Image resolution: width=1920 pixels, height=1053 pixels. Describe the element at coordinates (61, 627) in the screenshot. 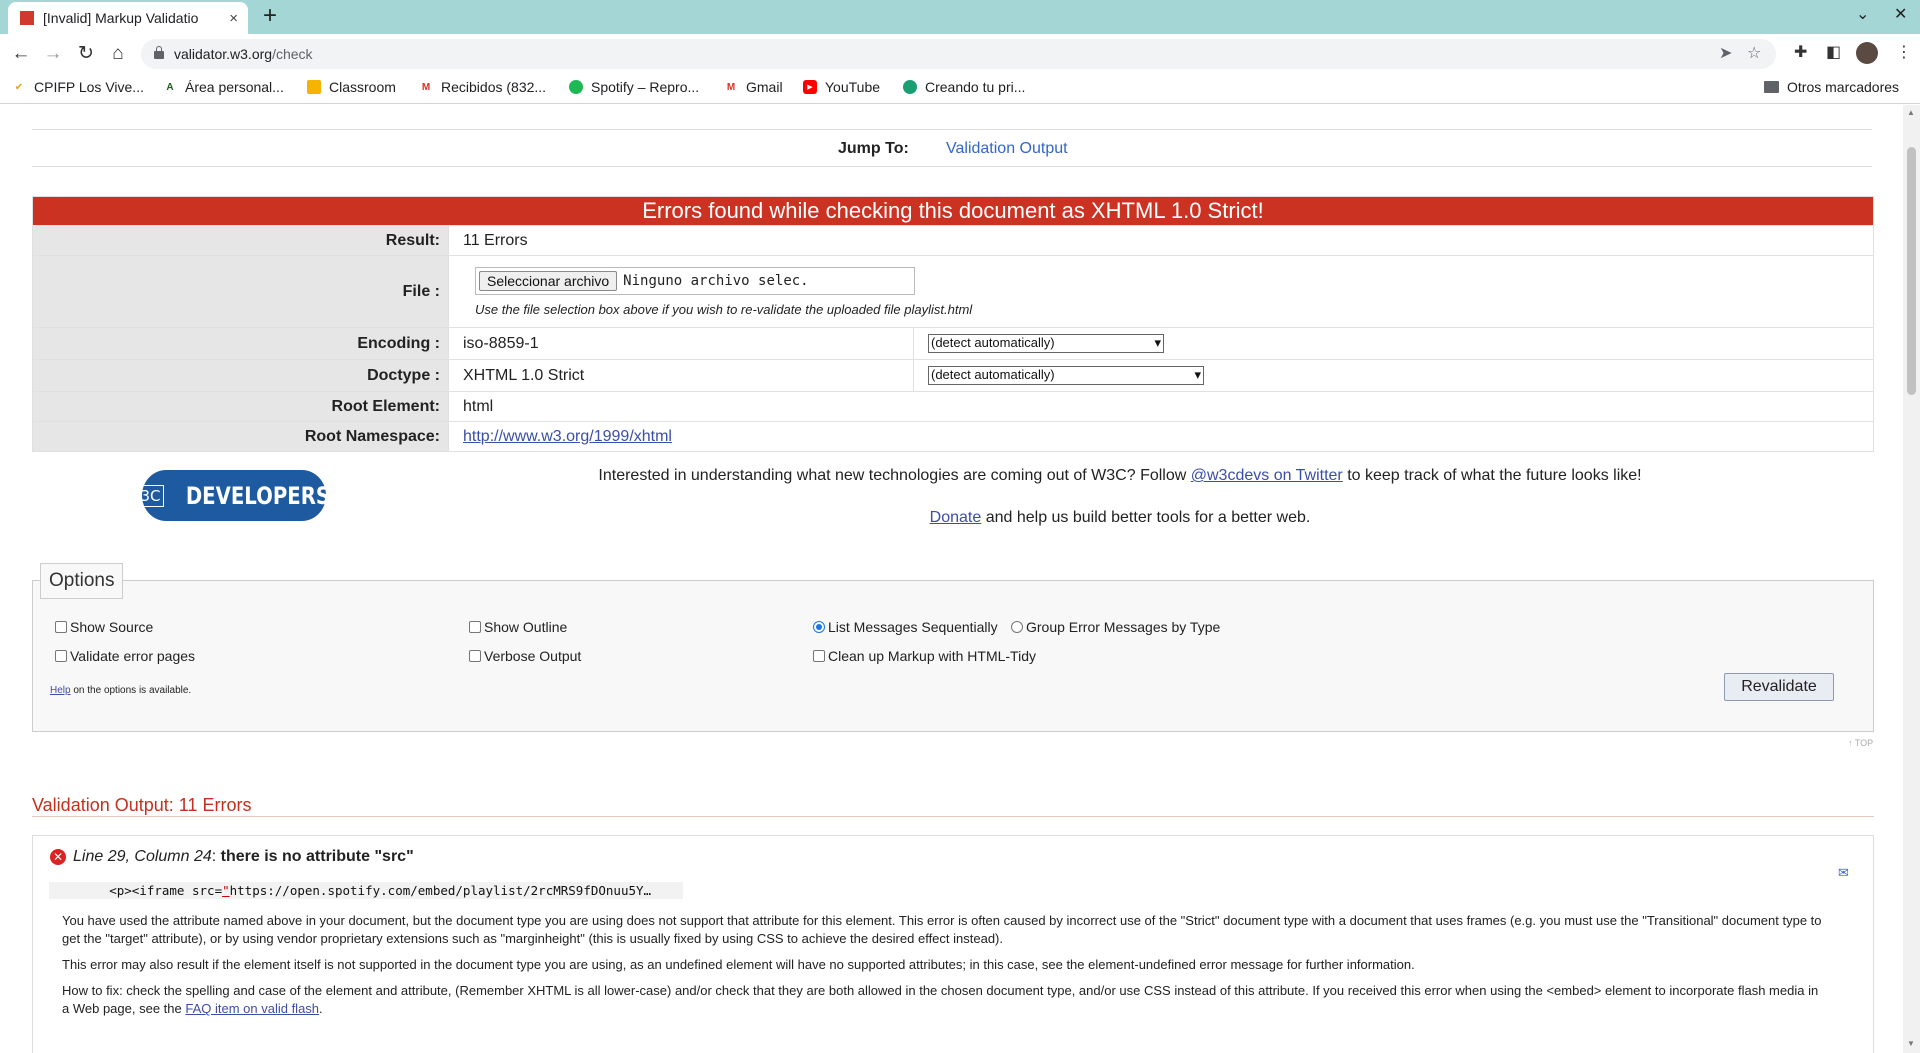

I see `show-source-checkbox` at that location.